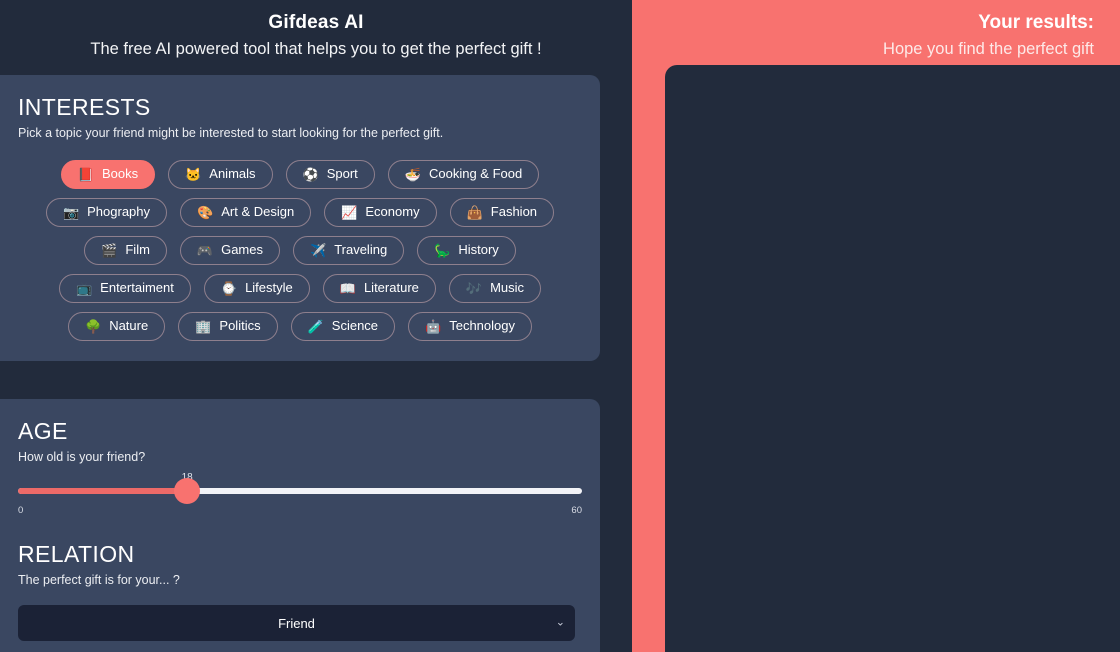  What do you see at coordinates (232, 173) in the screenshot?
I see `interest-chip-label: Animals` at bounding box center [232, 173].